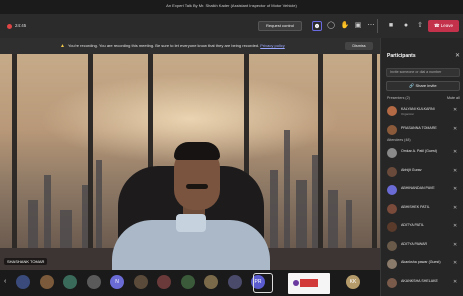  I want to click on participant-name: ABHINANDAN PAVE, so click(418, 188).